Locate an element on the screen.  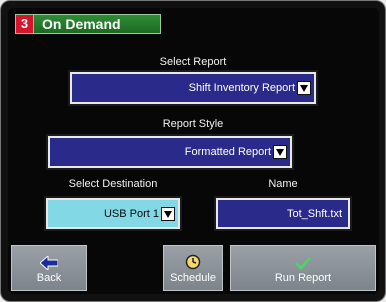
report-style-label: Report Style is located at coordinates (193, 124).